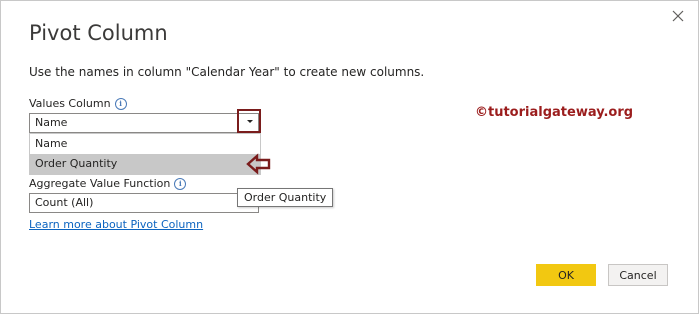  Describe the element at coordinates (145, 164) in the screenshot. I see `dropdown-option-order-quantity: Order Quantity` at that location.